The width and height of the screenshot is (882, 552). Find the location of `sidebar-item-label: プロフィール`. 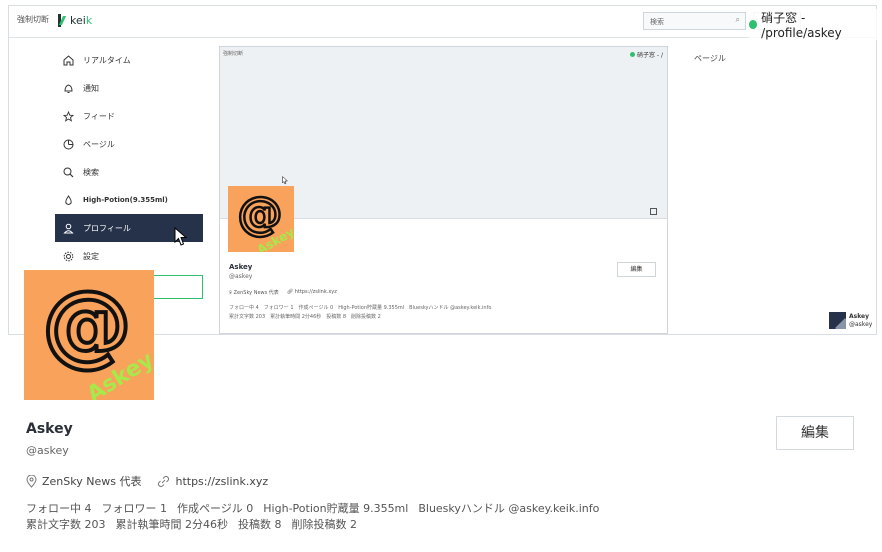

sidebar-item-label: プロフィール is located at coordinates (107, 228).